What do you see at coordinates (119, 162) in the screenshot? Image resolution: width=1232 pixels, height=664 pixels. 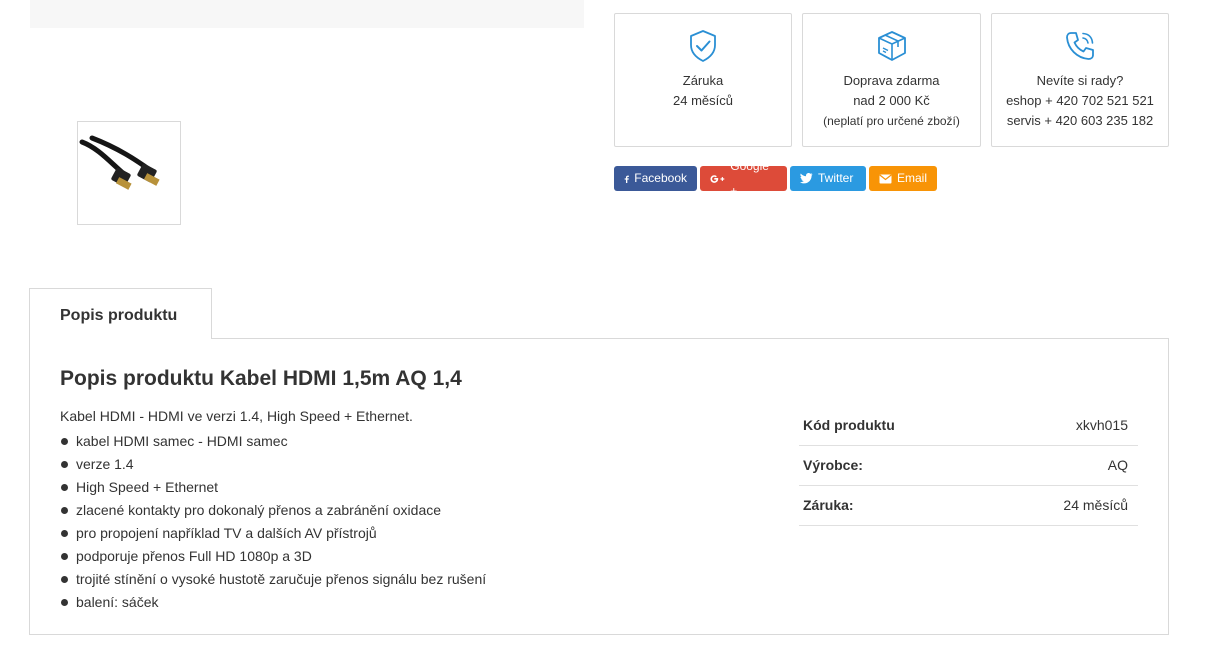 I see `hdmi-cable-image` at bounding box center [119, 162].